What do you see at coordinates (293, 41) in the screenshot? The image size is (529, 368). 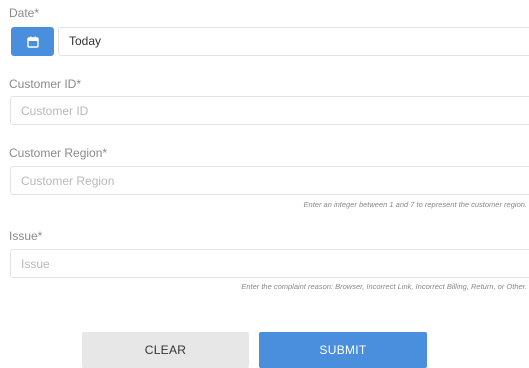 I see `date-field: Today` at bounding box center [293, 41].